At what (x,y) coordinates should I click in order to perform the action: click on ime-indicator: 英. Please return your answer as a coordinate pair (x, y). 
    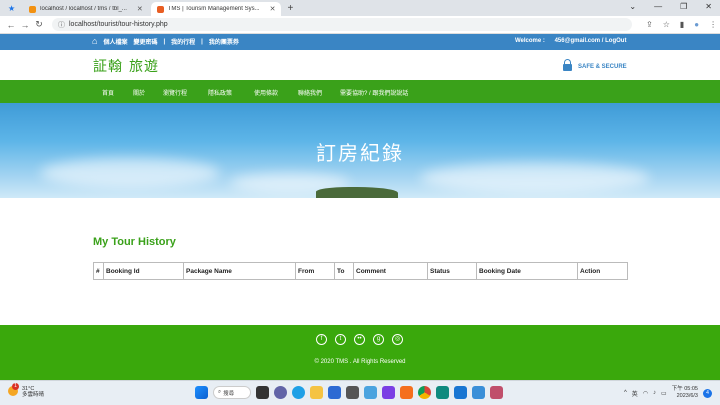
    Looking at the image, I should click on (635, 393).